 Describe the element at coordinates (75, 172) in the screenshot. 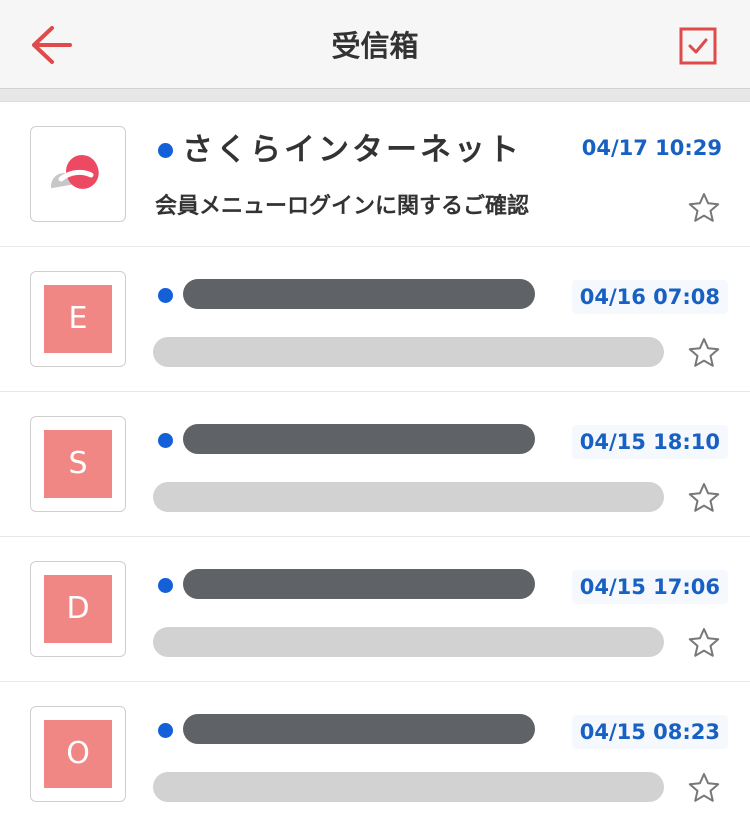

I see `sakura-logo-icon` at that location.